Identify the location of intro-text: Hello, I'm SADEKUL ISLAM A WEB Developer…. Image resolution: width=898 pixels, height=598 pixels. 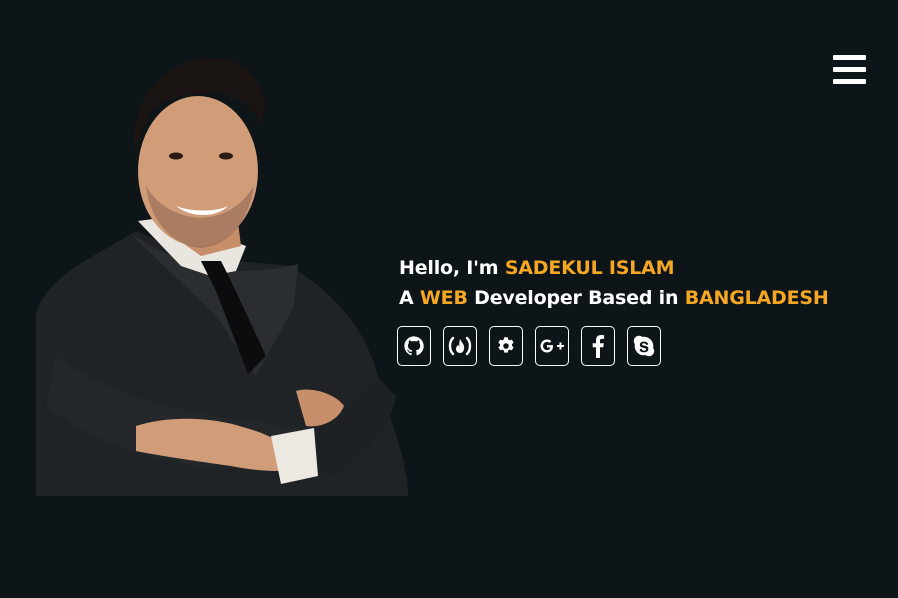
(639, 283).